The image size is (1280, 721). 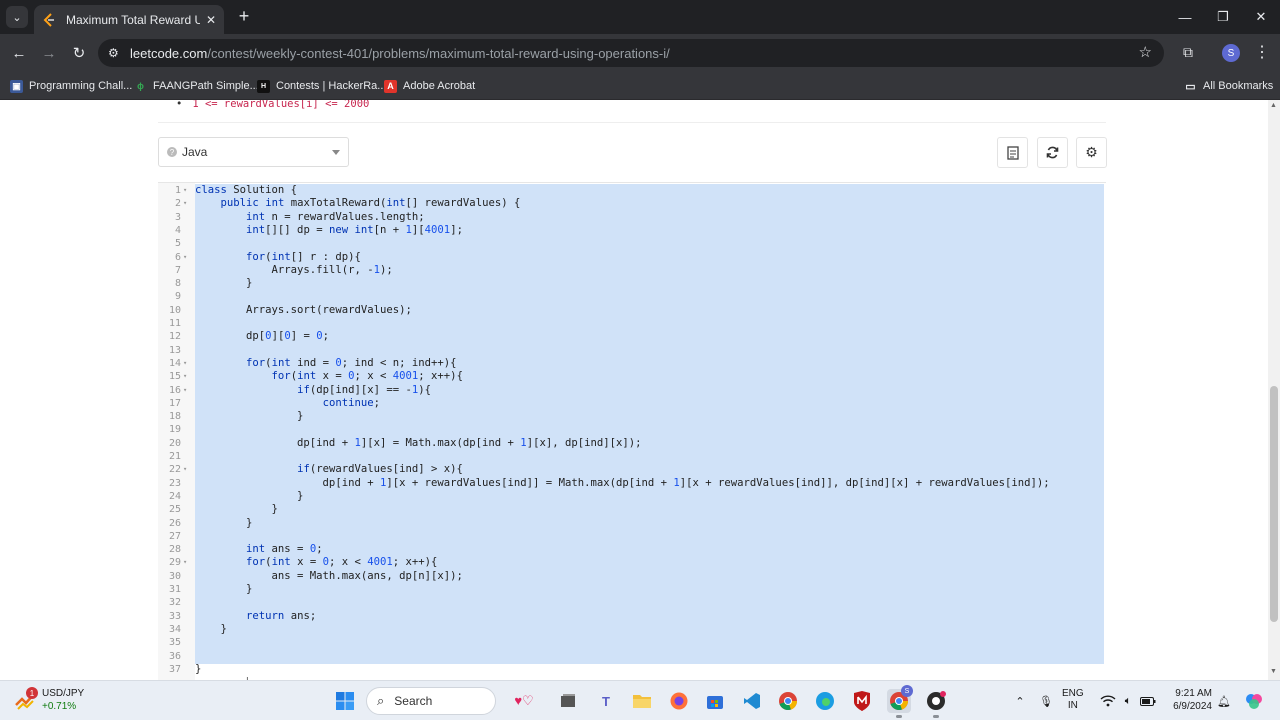 I want to click on browser-tab: Maximum Total Reward Using O ✕, so click(x=129, y=19).